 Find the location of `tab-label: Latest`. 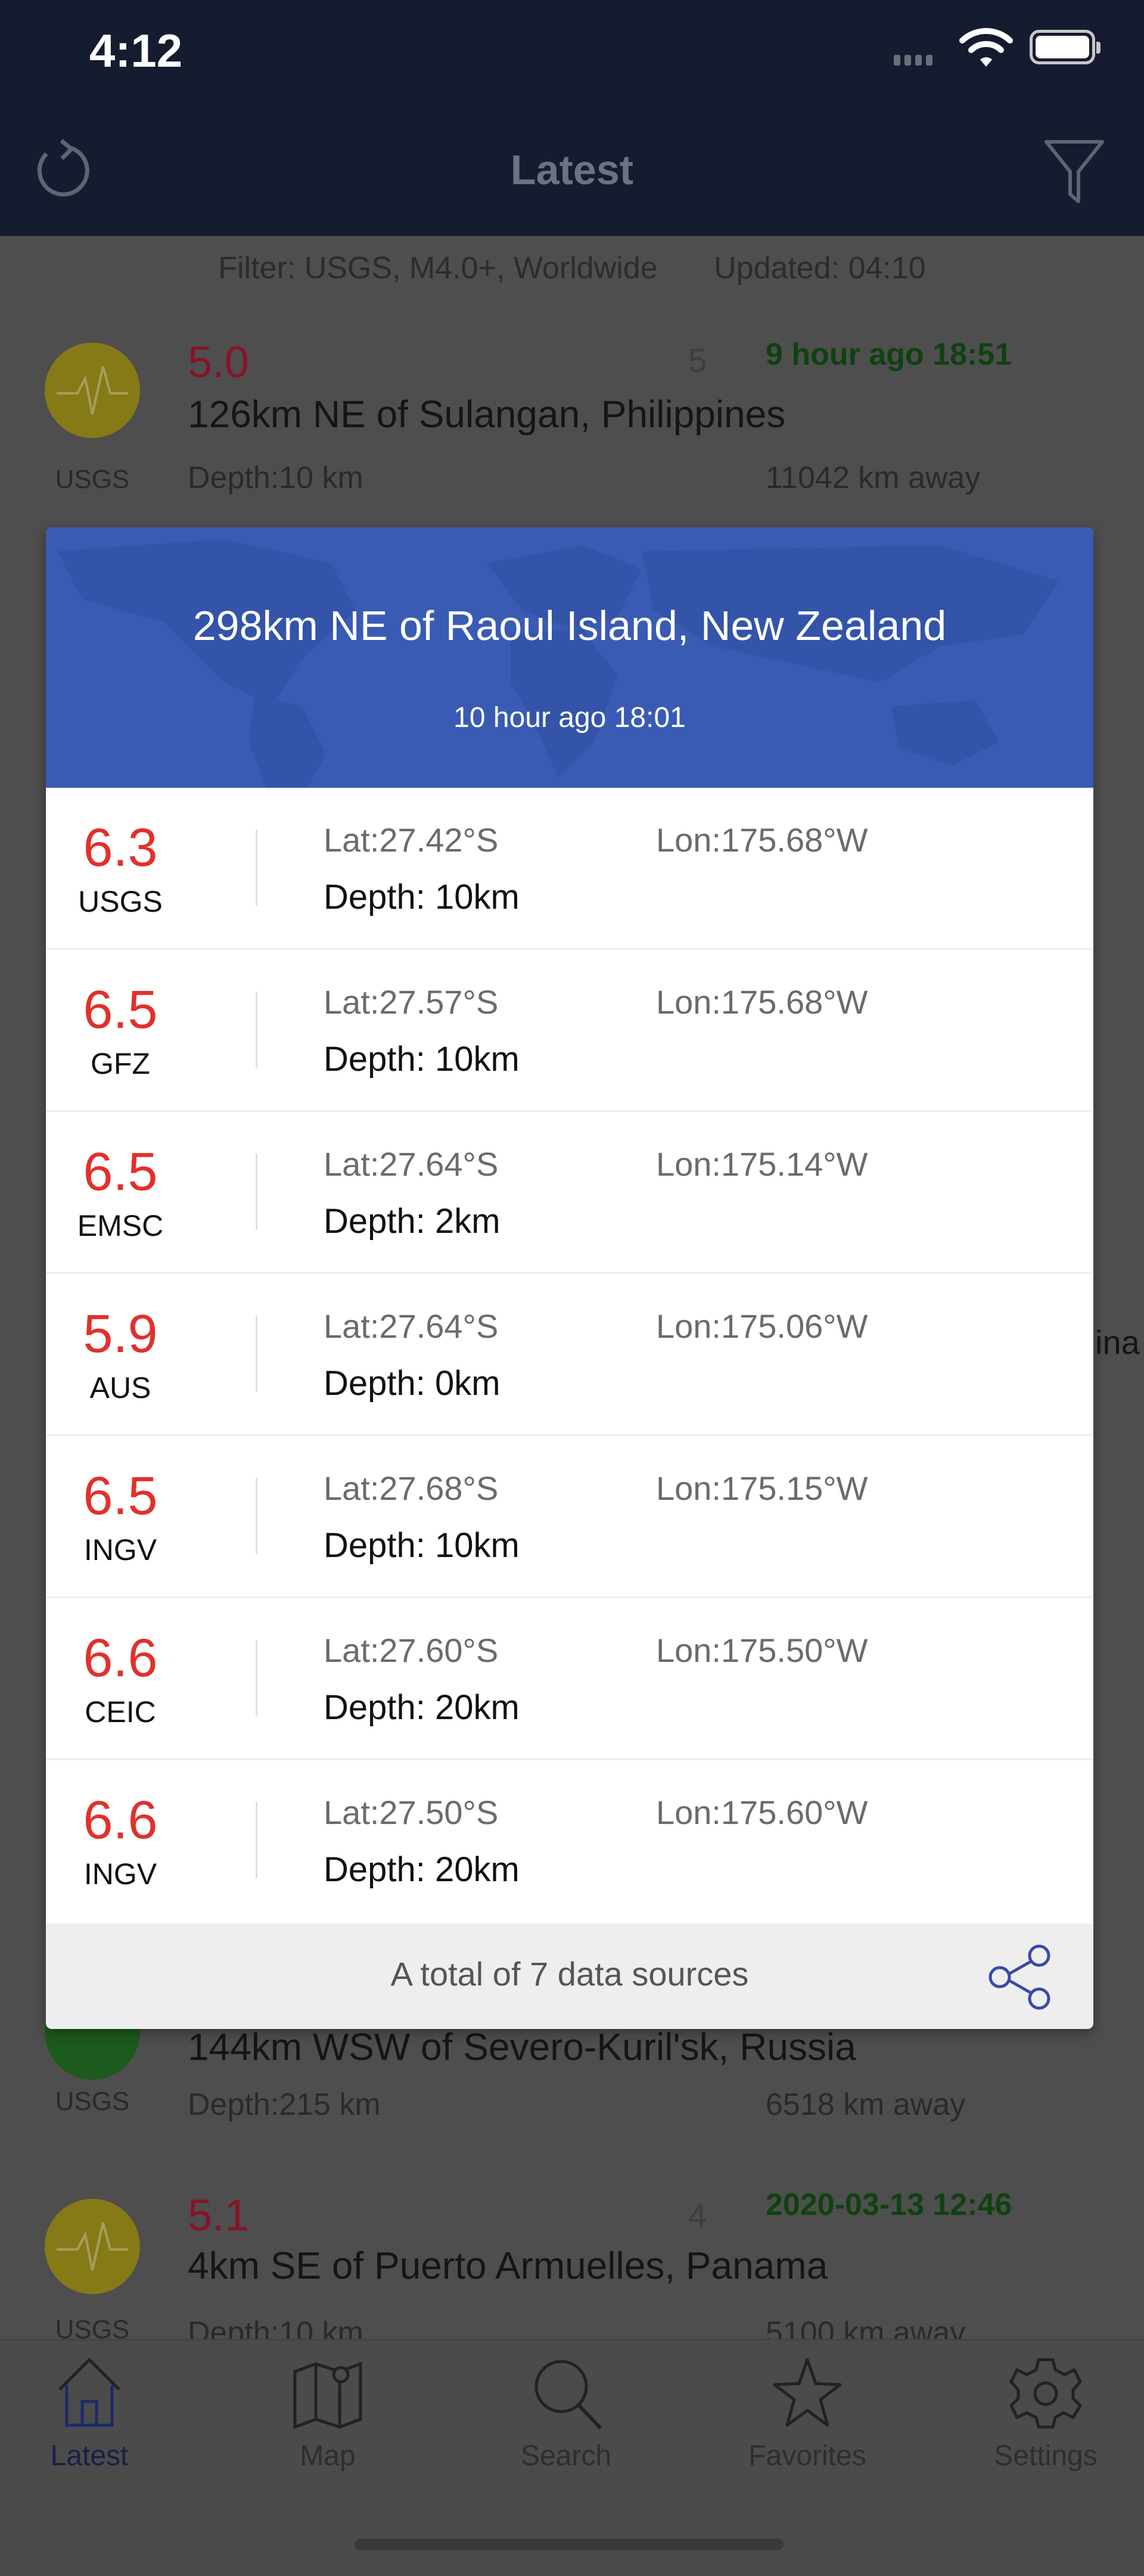

tab-label: Latest is located at coordinates (89, 2456).